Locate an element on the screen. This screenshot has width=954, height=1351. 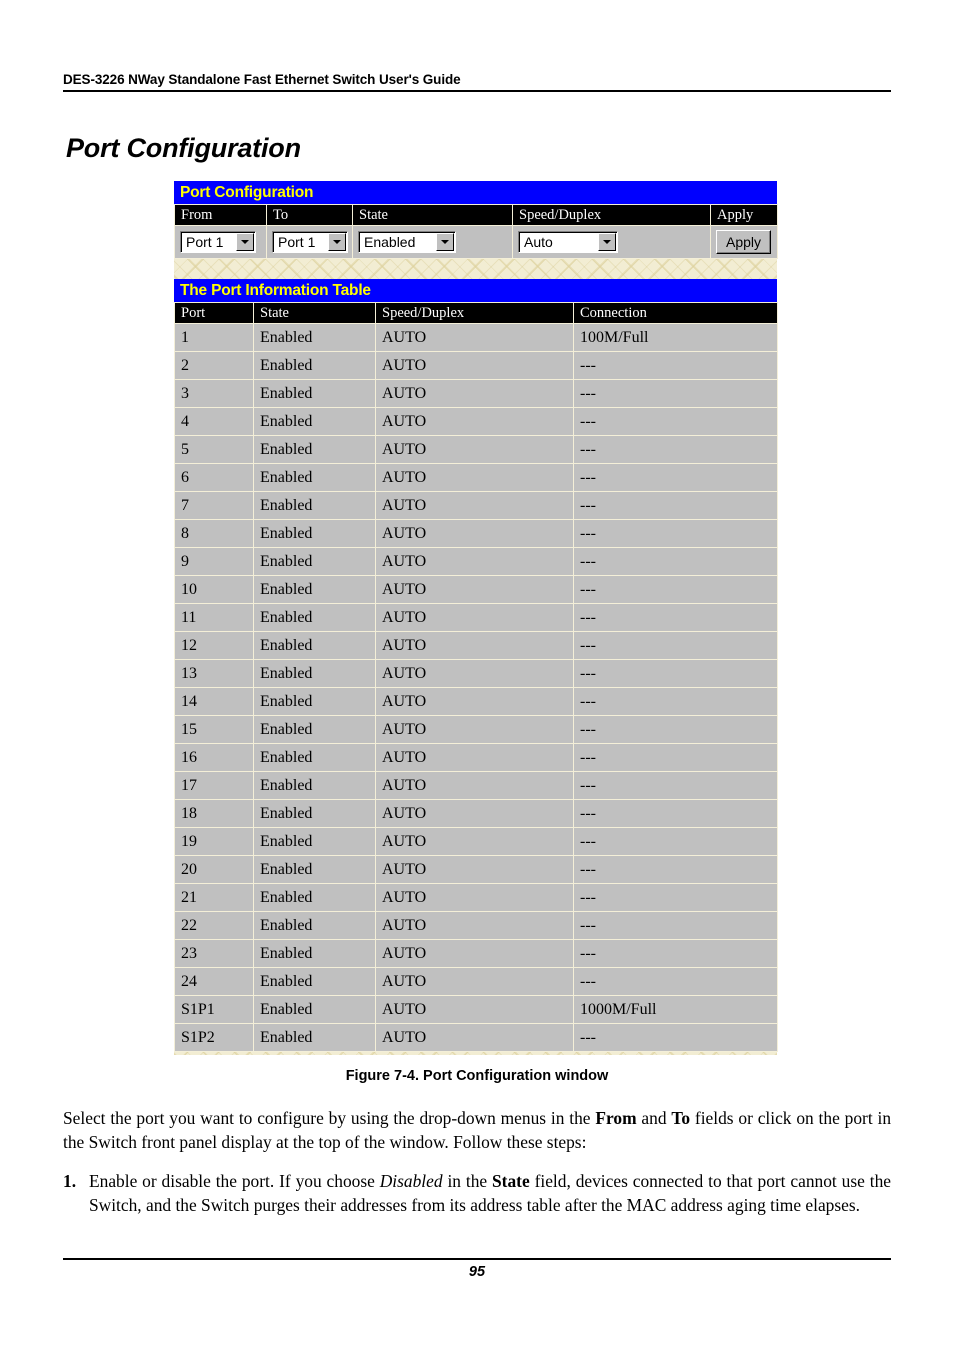
panel-spacer is located at coordinates (475, 269).